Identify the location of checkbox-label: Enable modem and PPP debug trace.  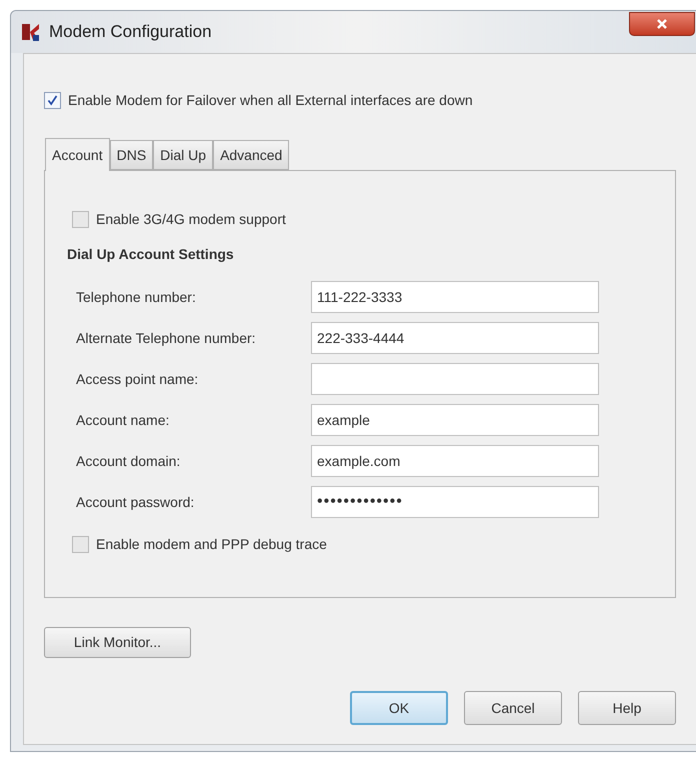
(211, 544).